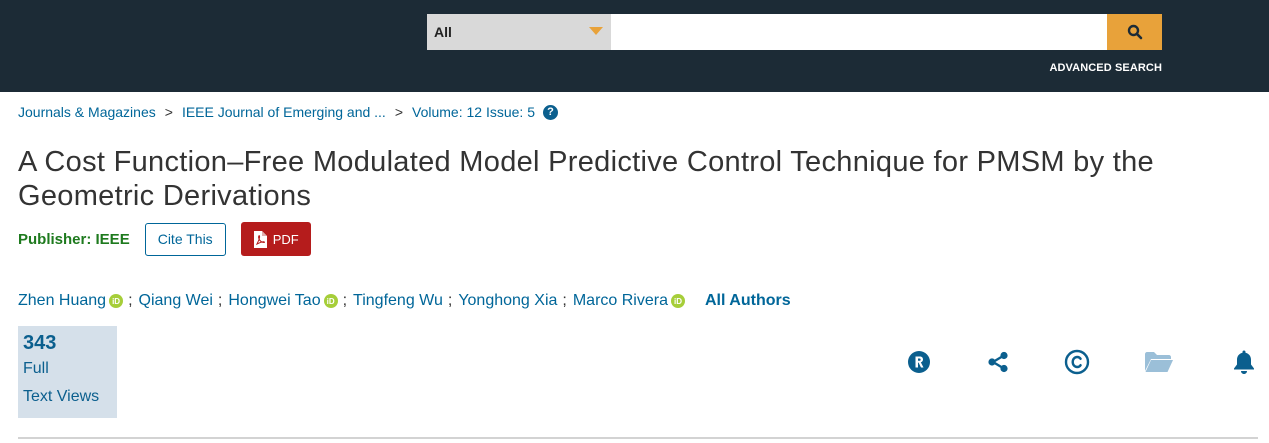 The image size is (1269, 443). I want to click on search-input, so click(859, 32).